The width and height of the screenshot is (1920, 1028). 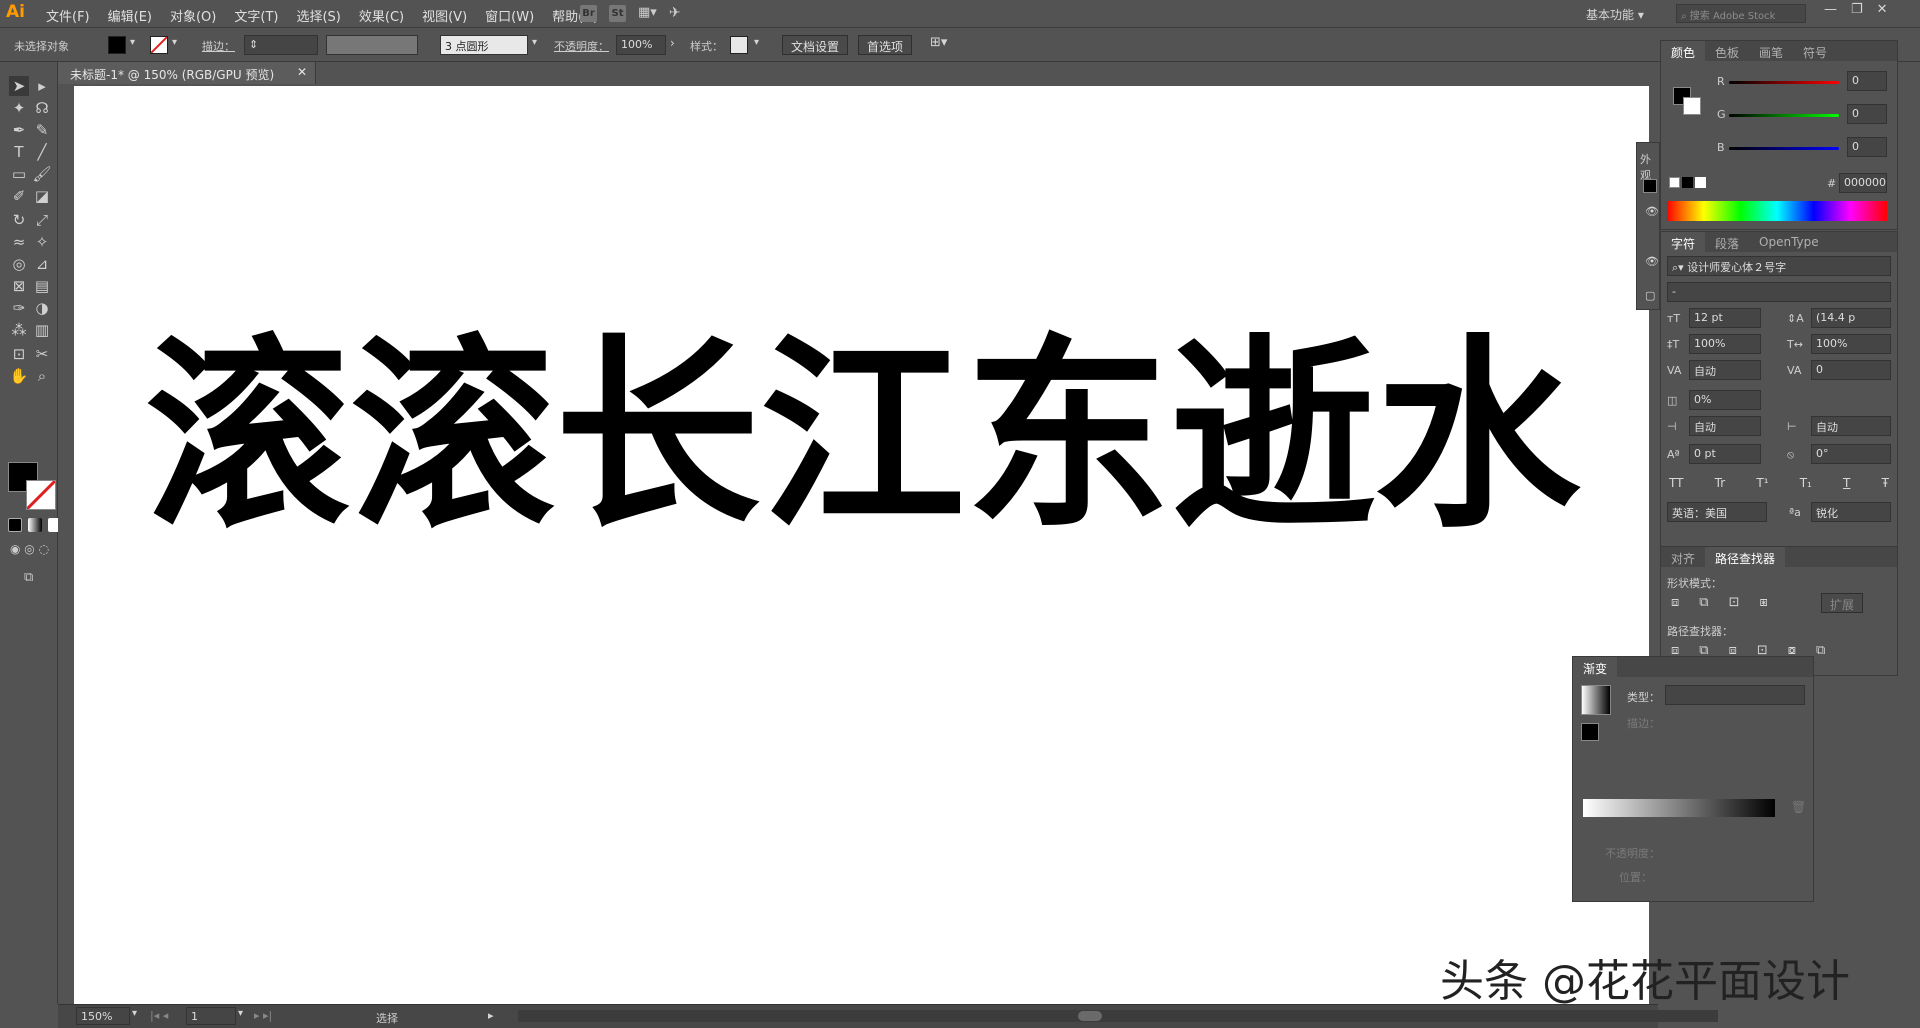 What do you see at coordinates (19, 354) in the screenshot?
I see `artboard-tool-icon: ⊡` at bounding box center [19, 354].